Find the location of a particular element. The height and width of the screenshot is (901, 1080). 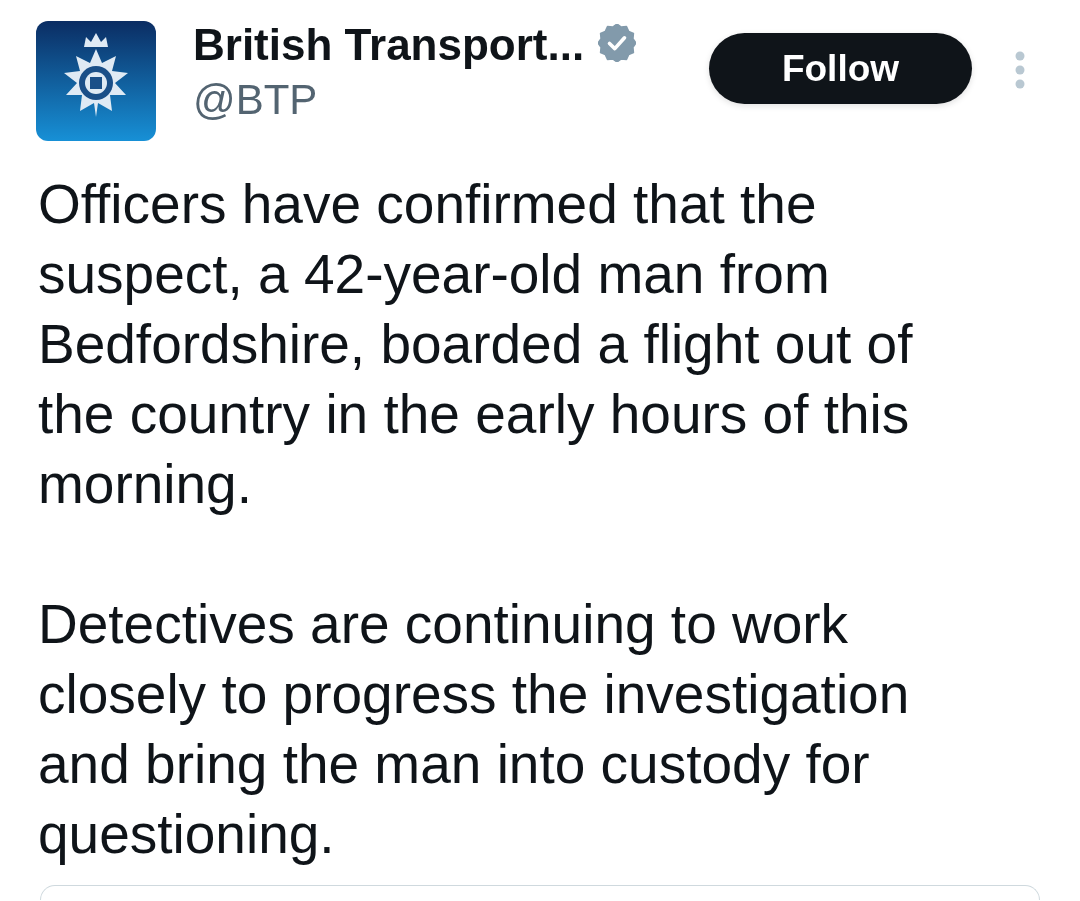

user-handle: @BTP is located at coordinates (256, 100).